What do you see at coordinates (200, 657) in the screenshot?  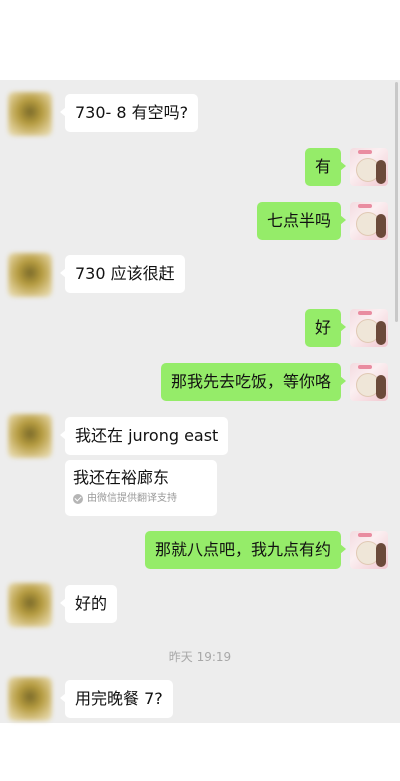 I see `message-timestamp: 昨天 19:19` at bounding box center [200, 657].